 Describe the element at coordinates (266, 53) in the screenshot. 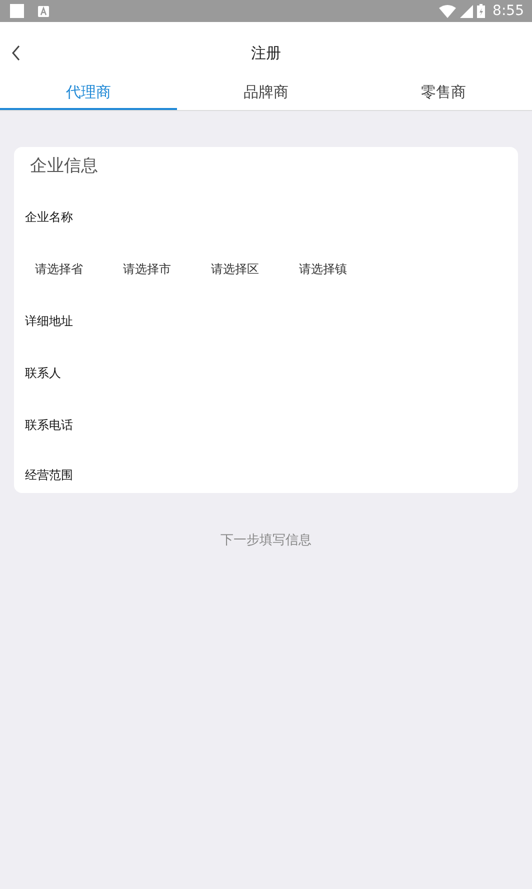

I see `page-title: 注册` at that location.